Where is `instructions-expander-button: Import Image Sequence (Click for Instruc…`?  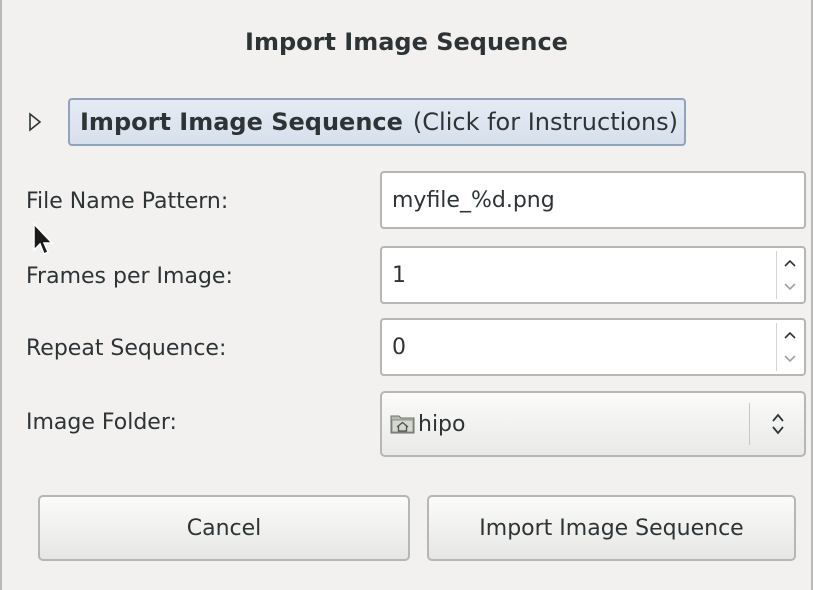
instructions-expander-button: Import Image Sequence (Click for Instruc… is located at coordinates (377, 122).